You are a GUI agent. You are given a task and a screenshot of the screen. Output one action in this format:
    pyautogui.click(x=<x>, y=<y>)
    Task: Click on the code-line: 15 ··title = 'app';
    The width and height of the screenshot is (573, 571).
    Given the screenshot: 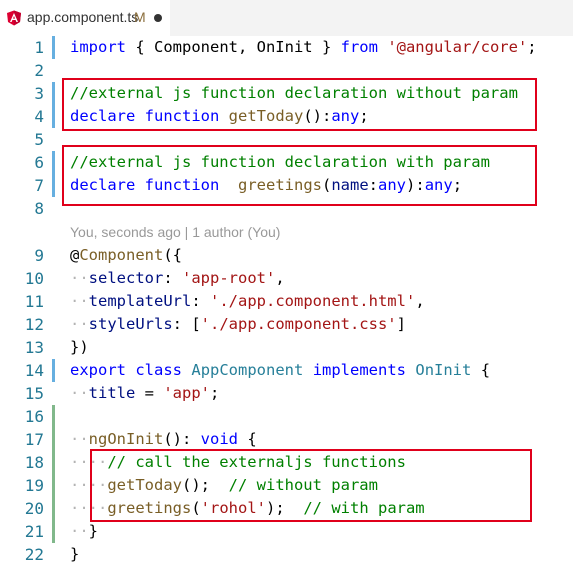 What is the action you would take?
    pyautogui.click(x=286, y=393)
    